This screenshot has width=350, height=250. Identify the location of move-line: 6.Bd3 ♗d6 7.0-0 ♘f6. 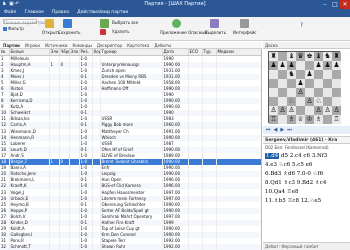
(307, 174).